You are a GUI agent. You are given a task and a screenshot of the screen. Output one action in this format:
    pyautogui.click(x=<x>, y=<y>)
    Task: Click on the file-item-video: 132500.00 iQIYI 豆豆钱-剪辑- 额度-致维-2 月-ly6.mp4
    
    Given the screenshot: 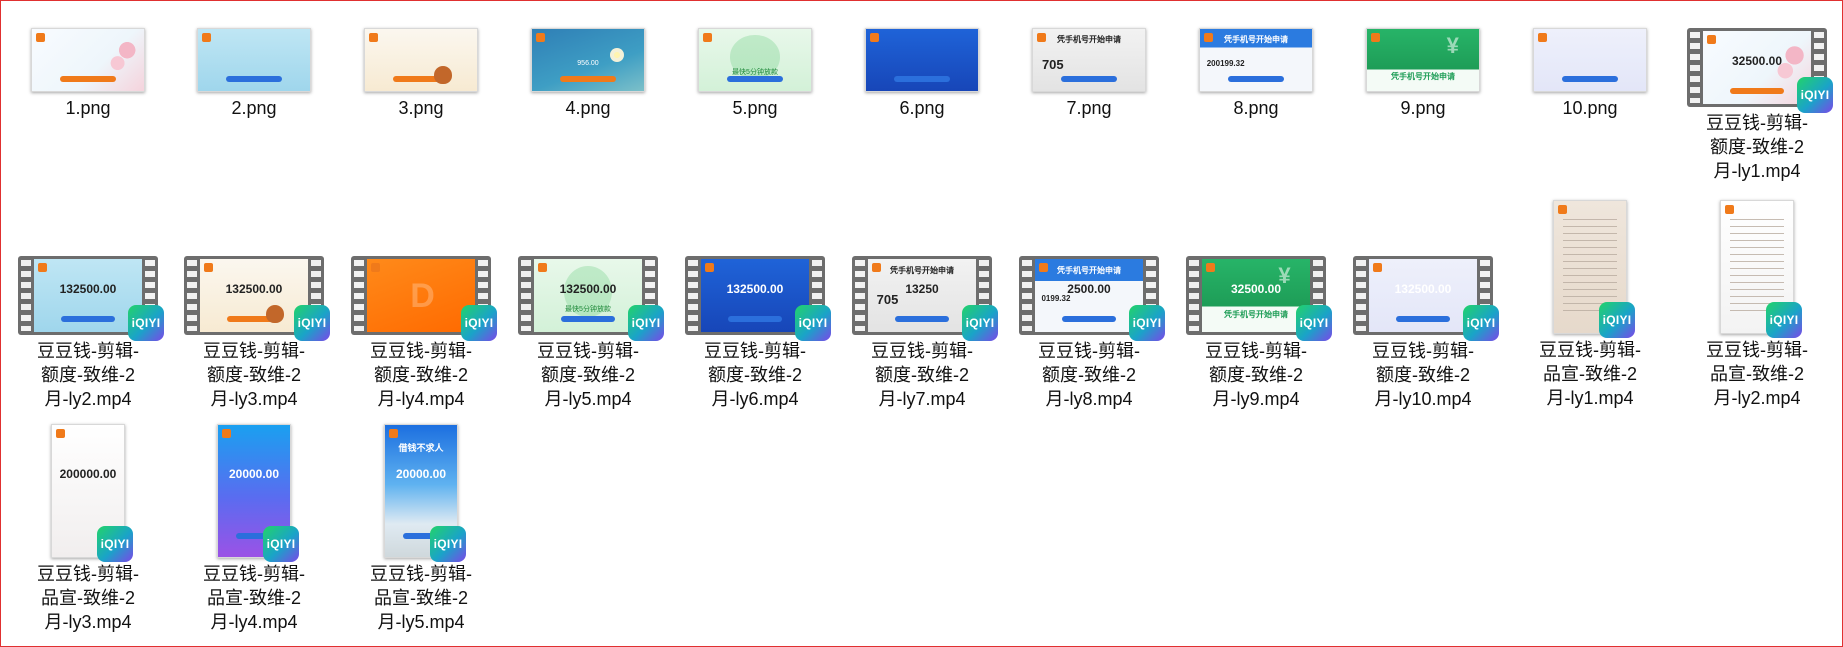 What is the action you would take?
    pyautogui.click(x=755, y=333)
    